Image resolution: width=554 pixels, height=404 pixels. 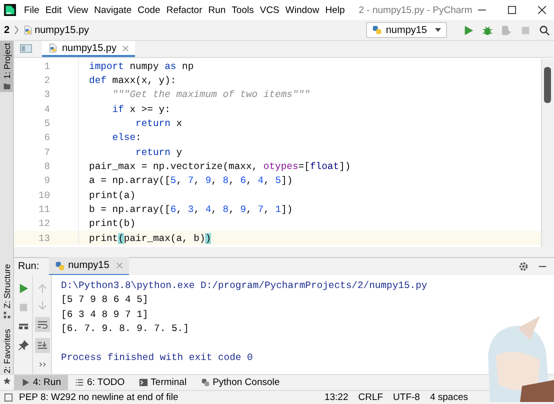 What do you see at coordinates (6, 380) in the screenshot?
I see `star-icon` at bounding box center [6, 380].